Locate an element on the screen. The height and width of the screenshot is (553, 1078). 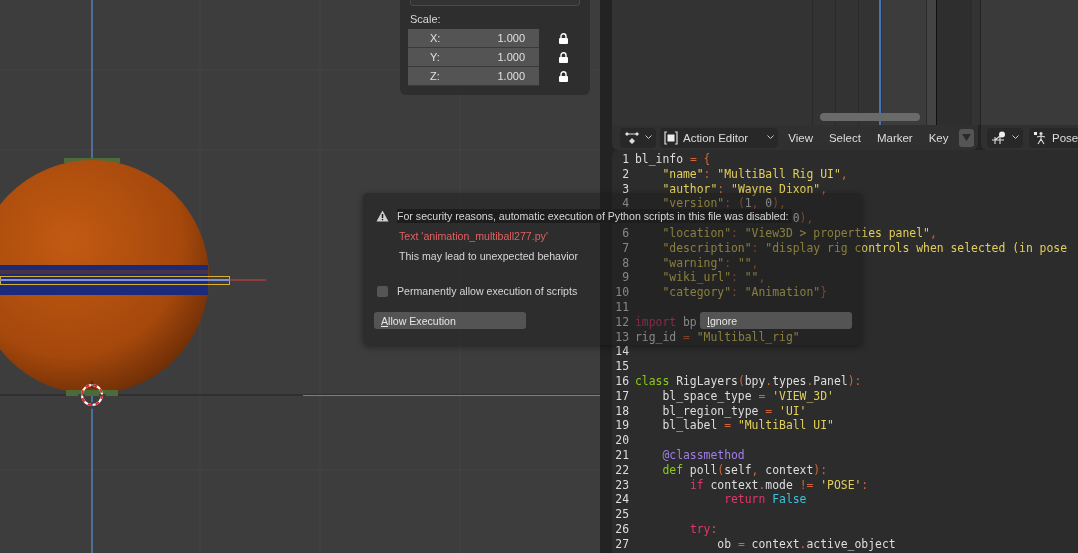
line-number: 25 is located at coordinates (621, 514).